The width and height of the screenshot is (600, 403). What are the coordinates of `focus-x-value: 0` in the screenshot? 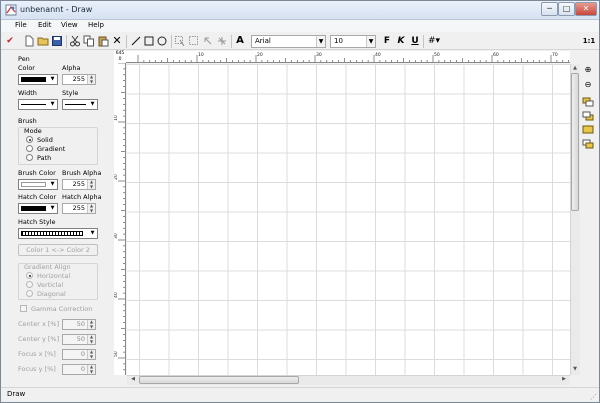 It's located at (82, 354).